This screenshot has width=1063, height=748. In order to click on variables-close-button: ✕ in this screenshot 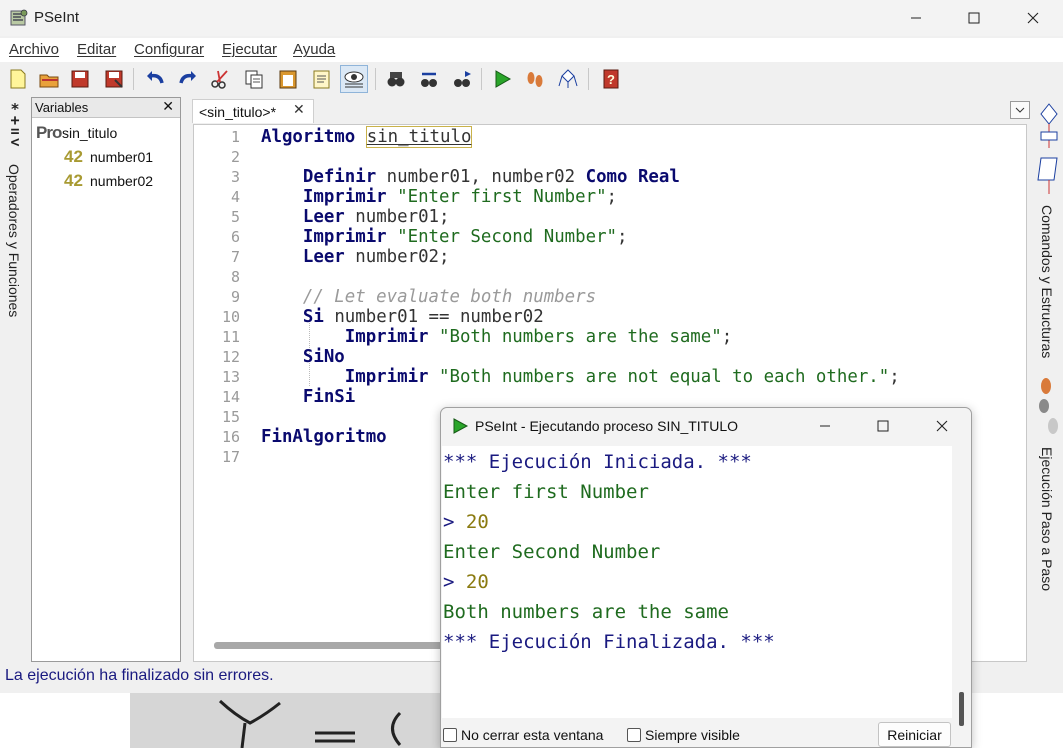, I will do `click(168, 107)`.